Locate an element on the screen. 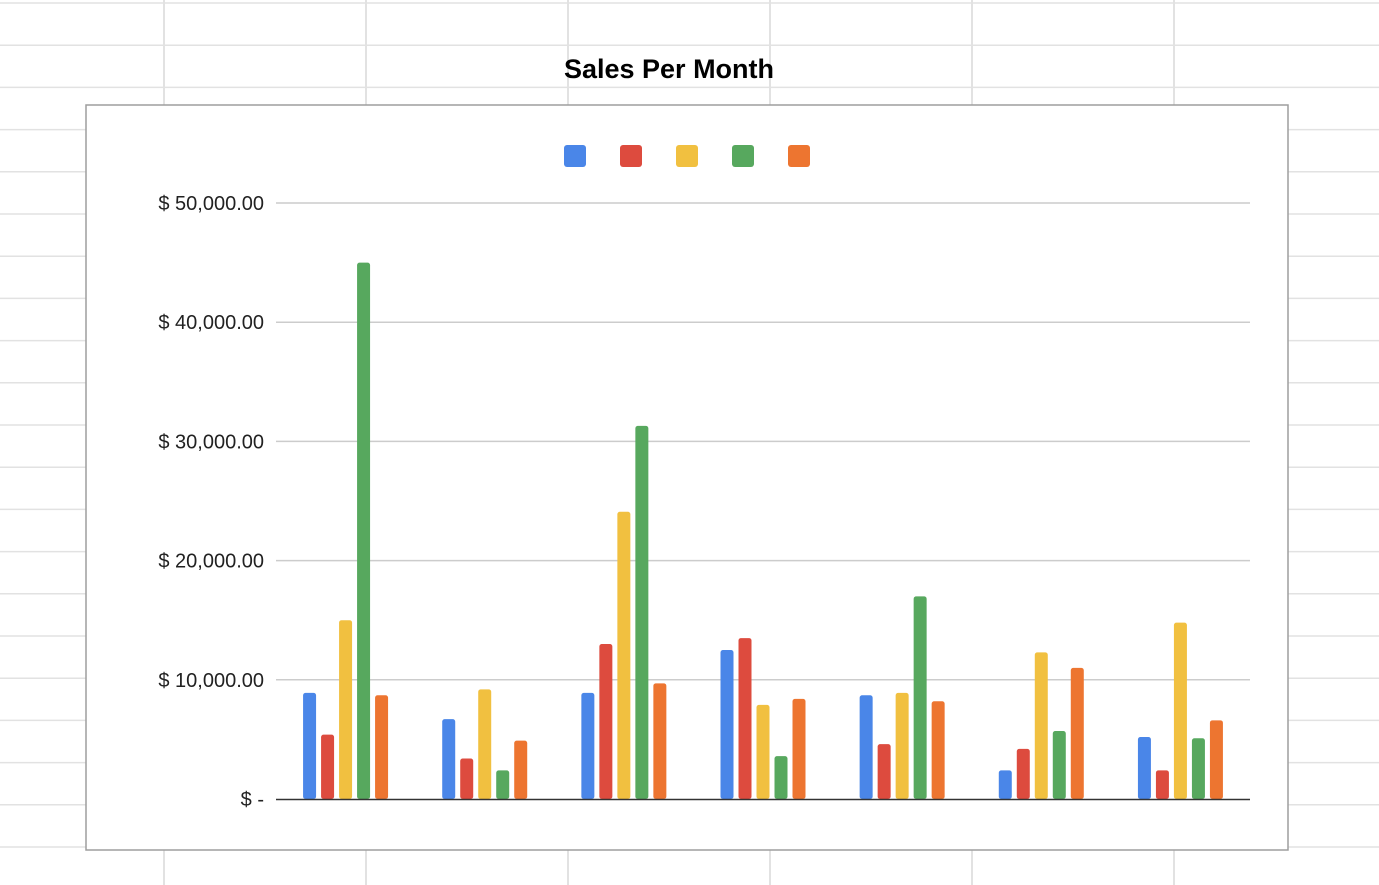 This screenshot has width=1379, height=885. y-tick-label: $ 40,000.00 is located at coordinates (211, 323).